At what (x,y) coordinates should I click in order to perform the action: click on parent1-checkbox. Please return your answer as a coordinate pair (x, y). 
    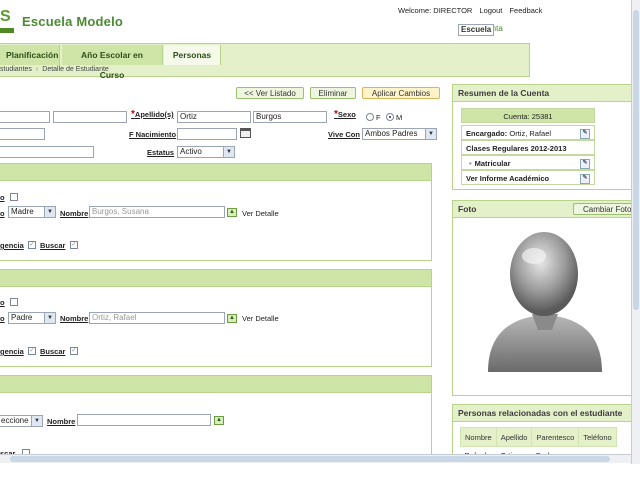
    Looking at the image, I should click on (14, 197).